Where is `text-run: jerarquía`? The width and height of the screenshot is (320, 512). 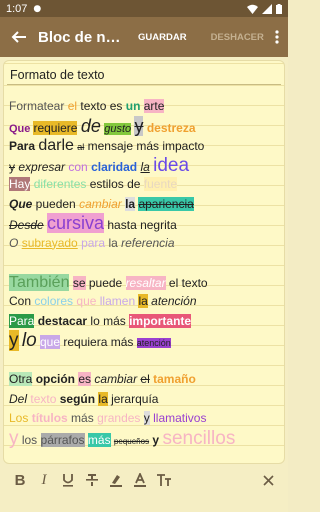
text-run: jerarquía is located at coordinates (133, 398).